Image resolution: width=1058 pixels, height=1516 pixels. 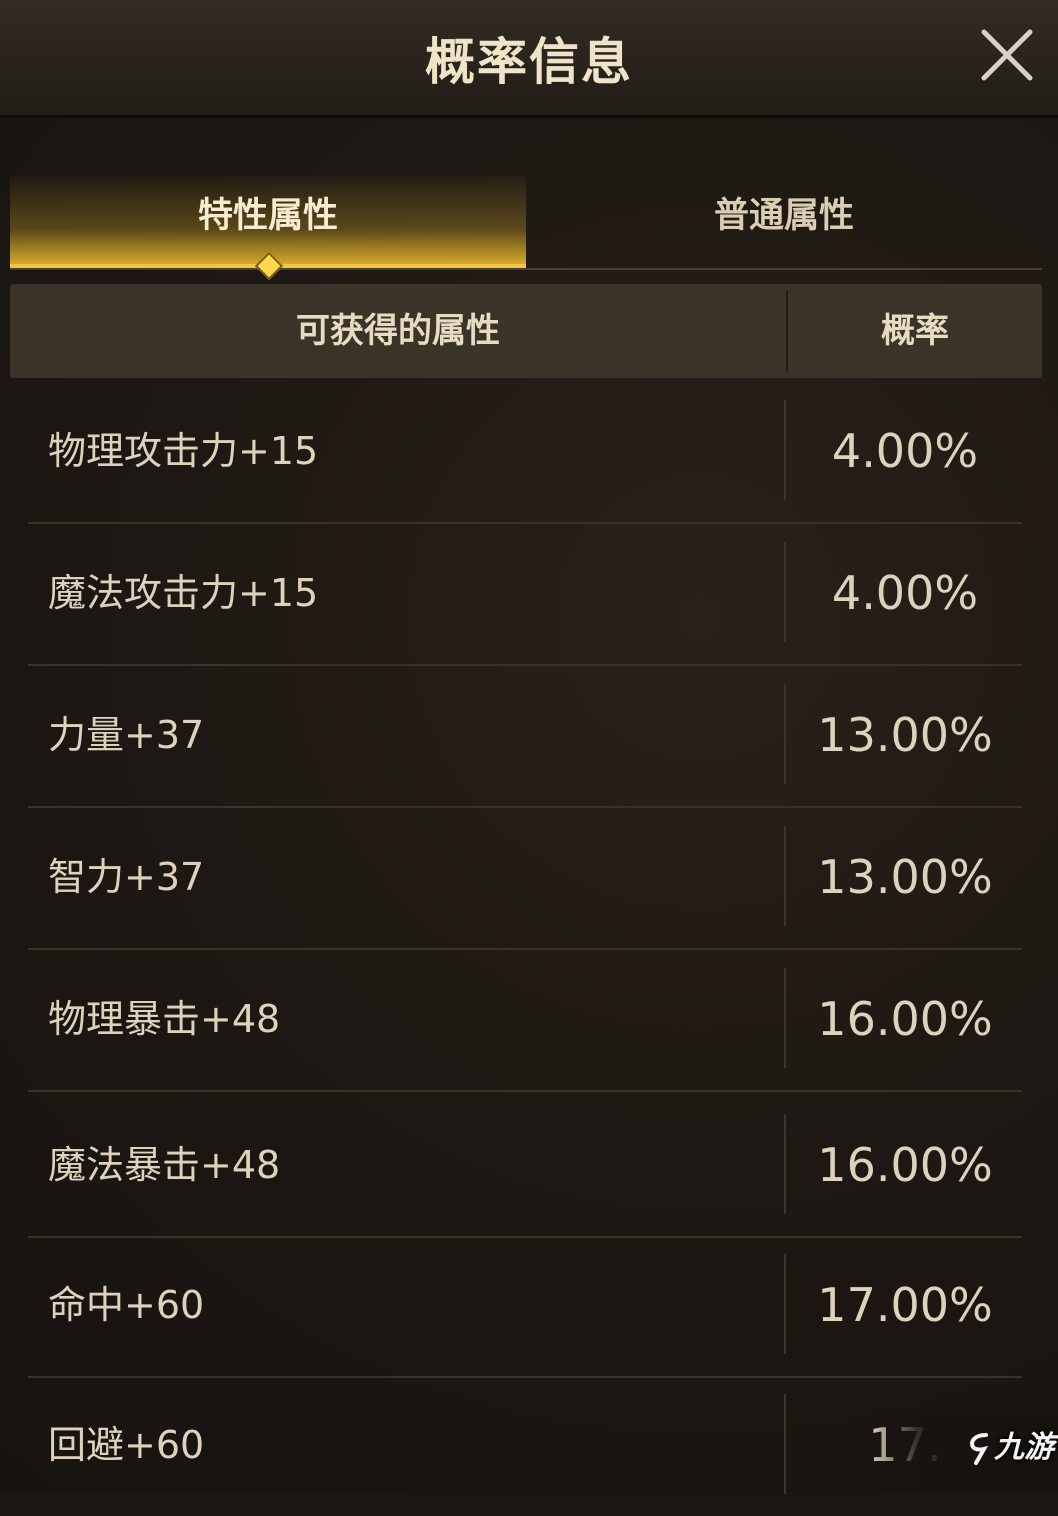 What do you see at coordinates (126, 877) in the screenshot?
I see `attribute-cell: 智力+37` at bounding box center [126, 877].